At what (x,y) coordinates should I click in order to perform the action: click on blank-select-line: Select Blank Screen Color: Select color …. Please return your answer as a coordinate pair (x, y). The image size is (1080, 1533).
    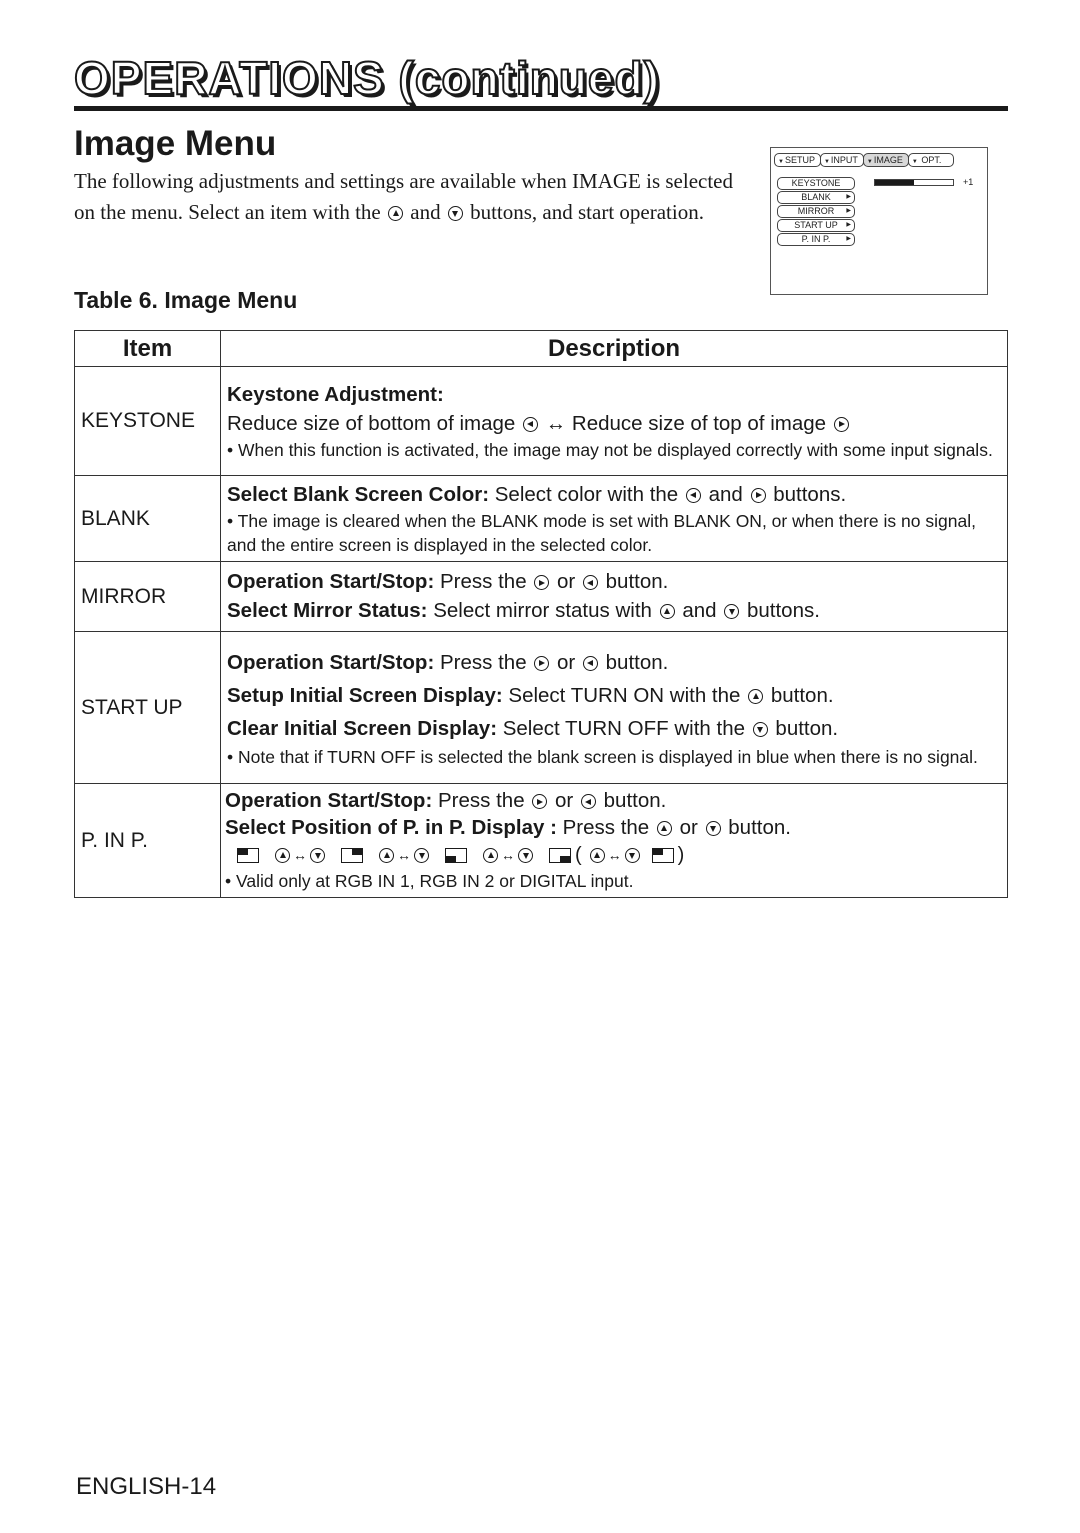
    Looking at the image, I should click on (613, 494).